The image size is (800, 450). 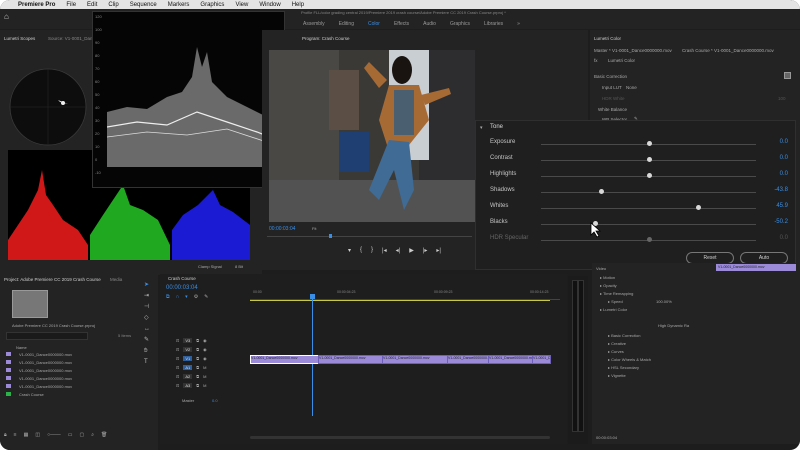 What do you see at coordinates (147, 318) in the screenshot?
I see `razor-tool-icon: ◇` at bounding box center [147, 318].